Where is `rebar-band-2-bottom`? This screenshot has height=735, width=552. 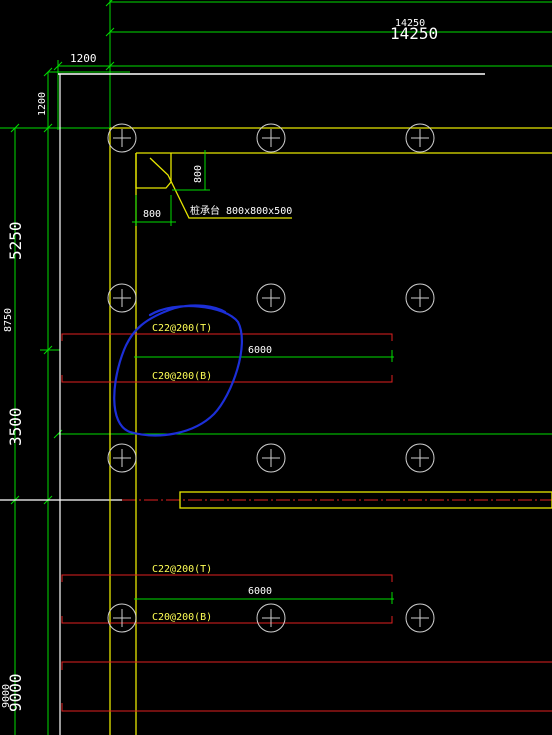 rebar-band-2-bottom is located at coordinates (227, 620).